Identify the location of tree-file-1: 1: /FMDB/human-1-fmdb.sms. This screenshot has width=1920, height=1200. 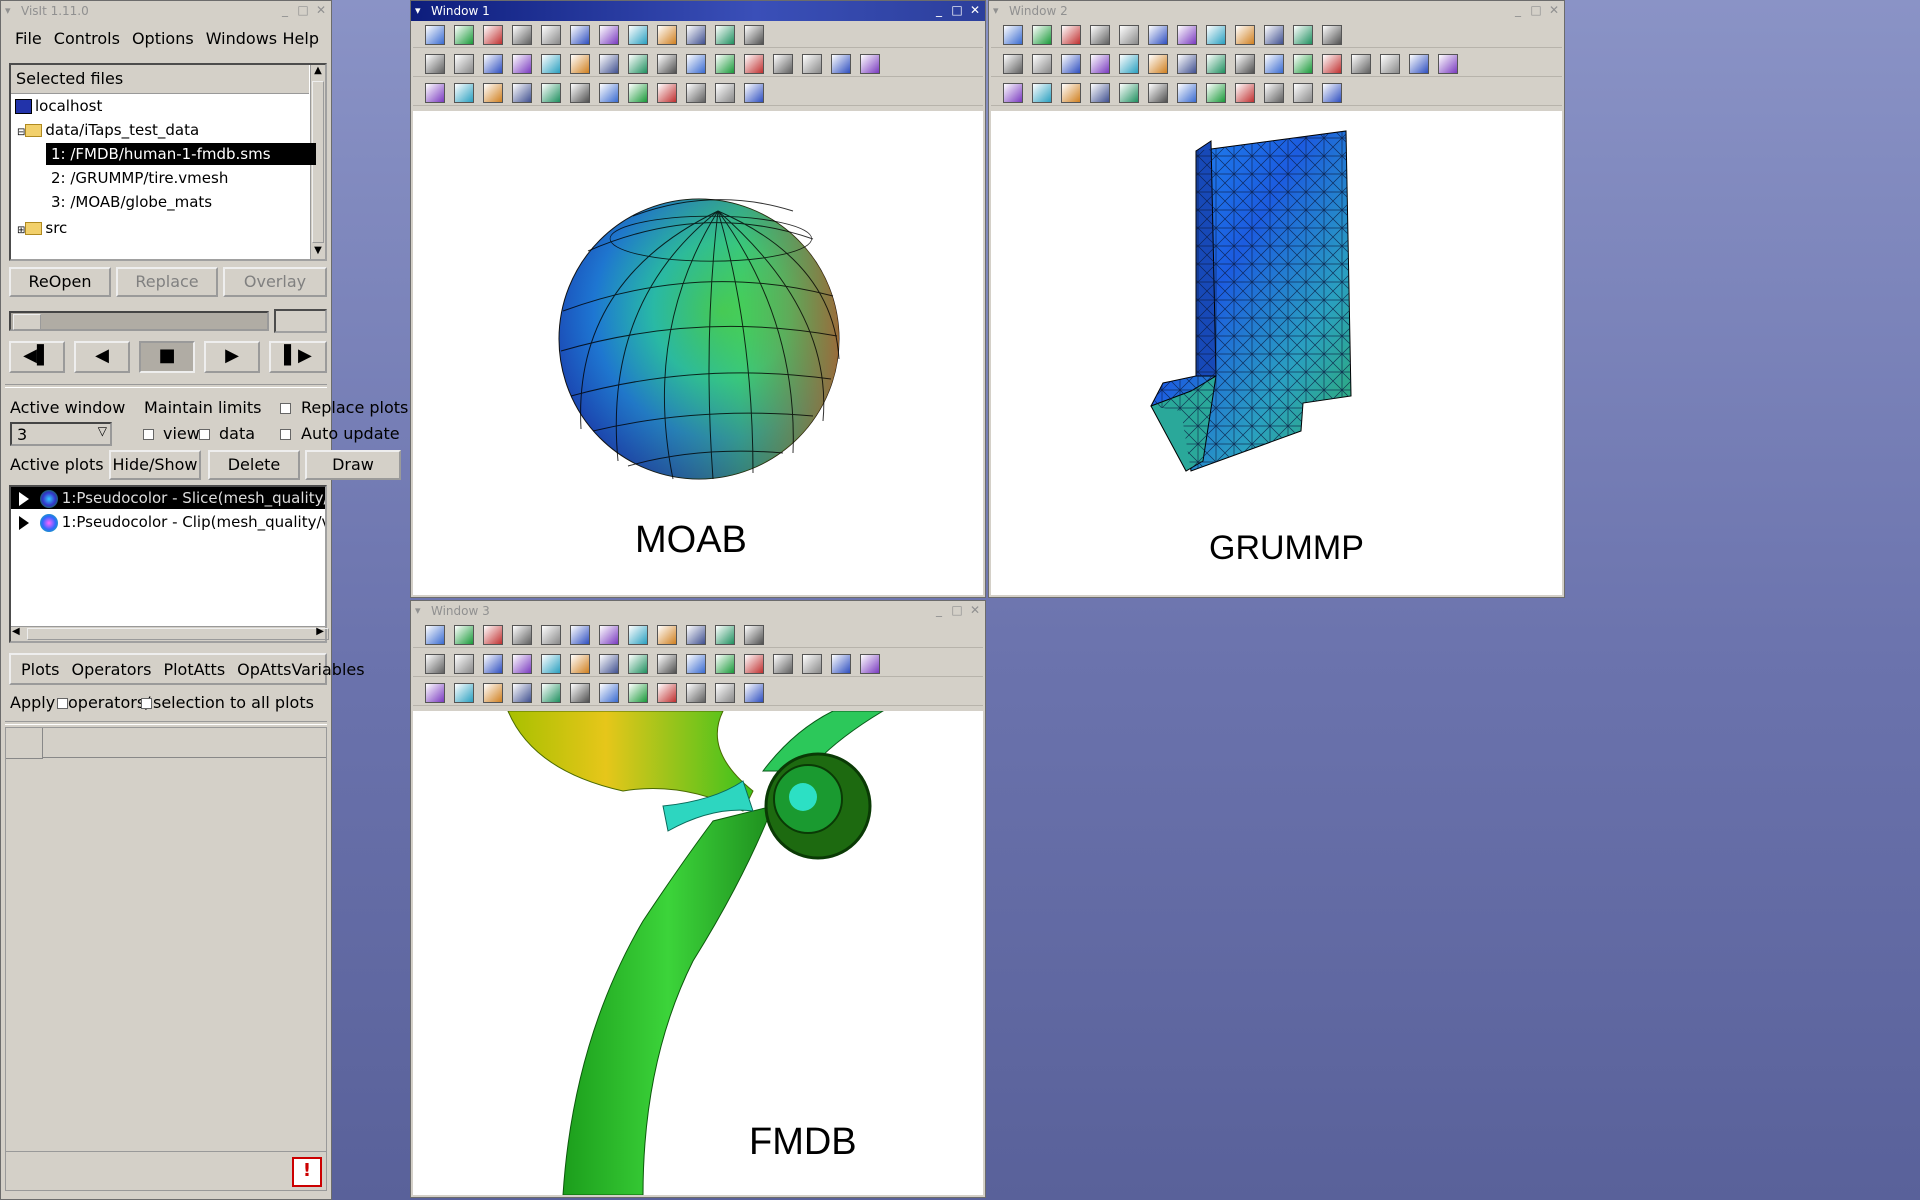
(181, 154).